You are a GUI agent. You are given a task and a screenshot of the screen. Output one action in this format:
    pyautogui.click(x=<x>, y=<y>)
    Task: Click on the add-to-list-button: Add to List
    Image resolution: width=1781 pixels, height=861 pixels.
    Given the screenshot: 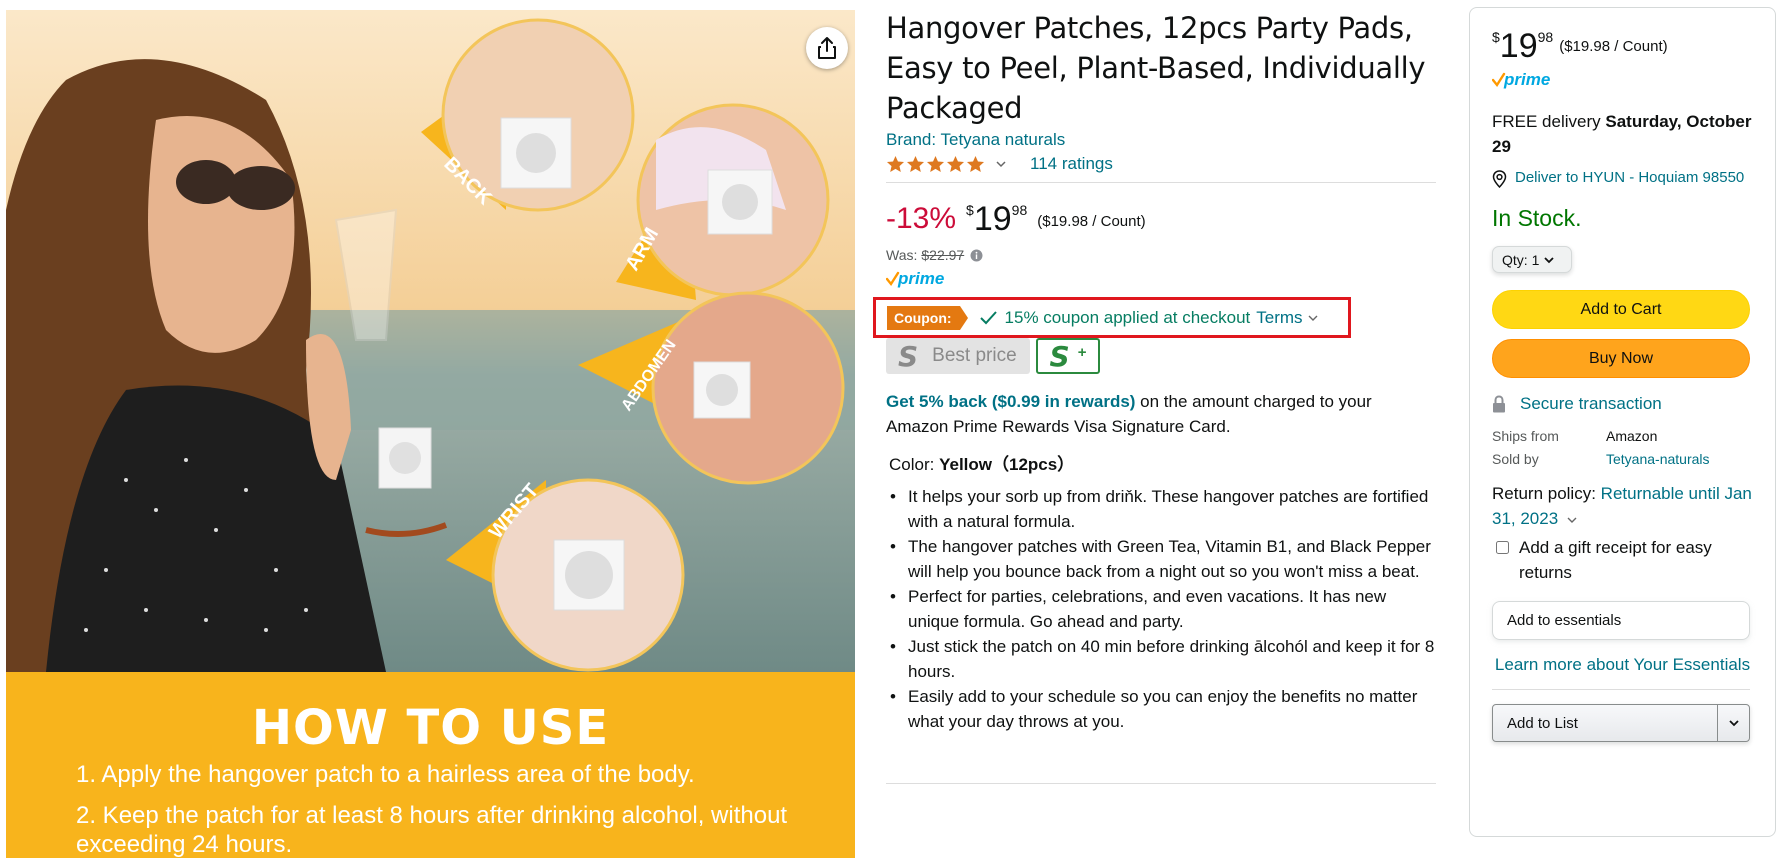 What is the action you would take?
    pyautogui.click(x=1621, y=723)
    